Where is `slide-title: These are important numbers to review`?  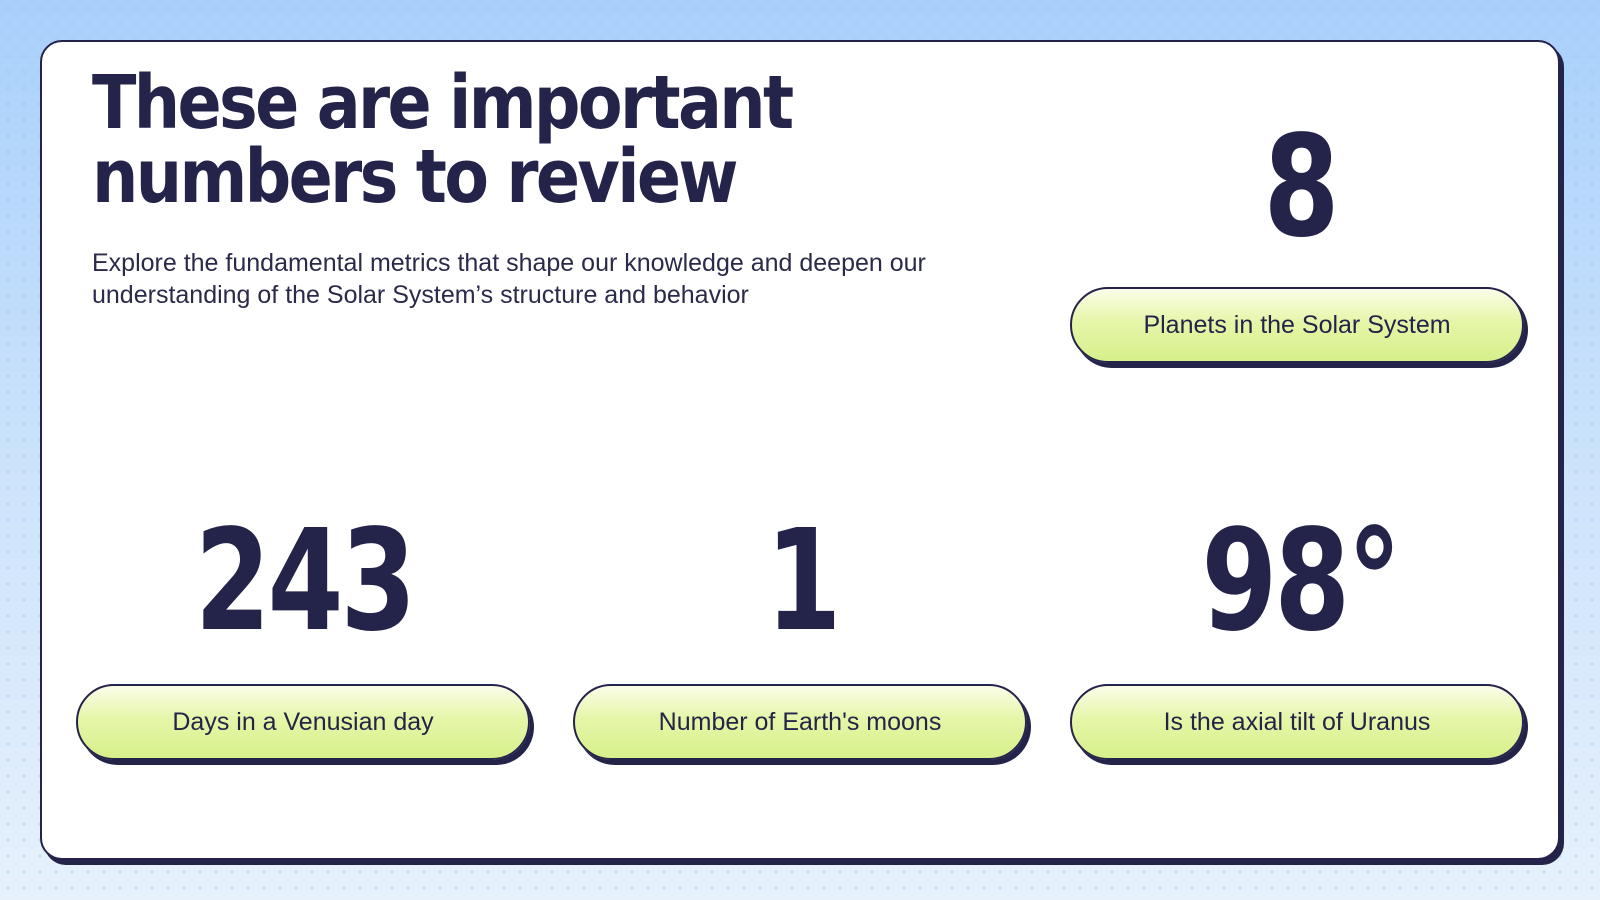
slide-title: These are important numbers to review is located at coordinates (443, 140).